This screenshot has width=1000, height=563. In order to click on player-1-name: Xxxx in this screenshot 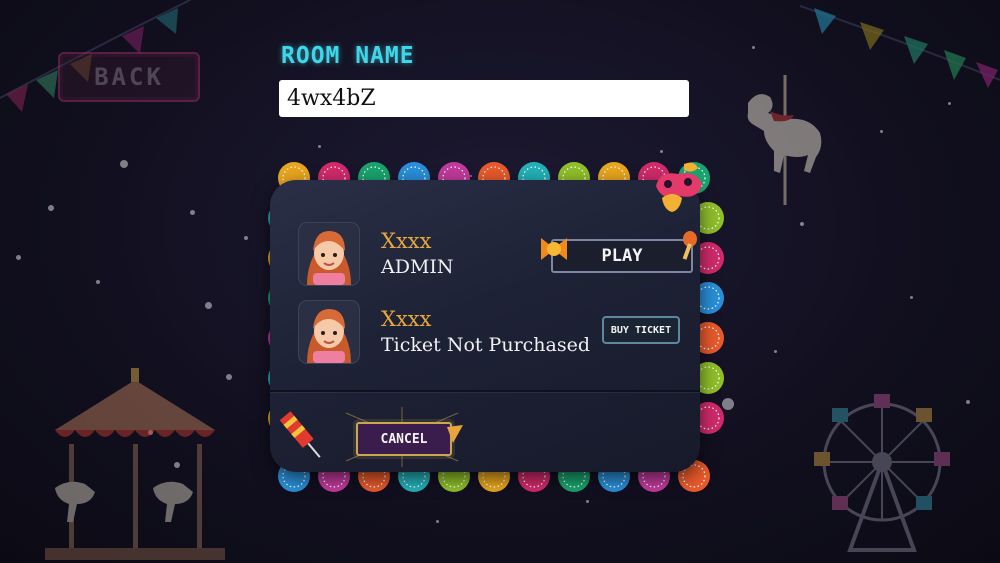, I will do `click(406, 241)`.